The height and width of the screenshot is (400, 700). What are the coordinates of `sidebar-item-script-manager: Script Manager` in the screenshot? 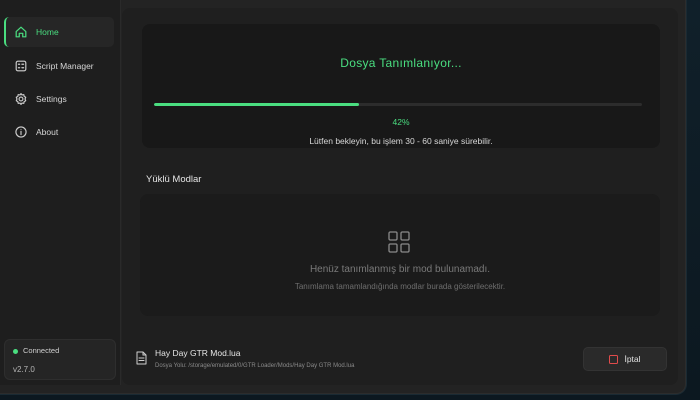 It's located at (59, 66).